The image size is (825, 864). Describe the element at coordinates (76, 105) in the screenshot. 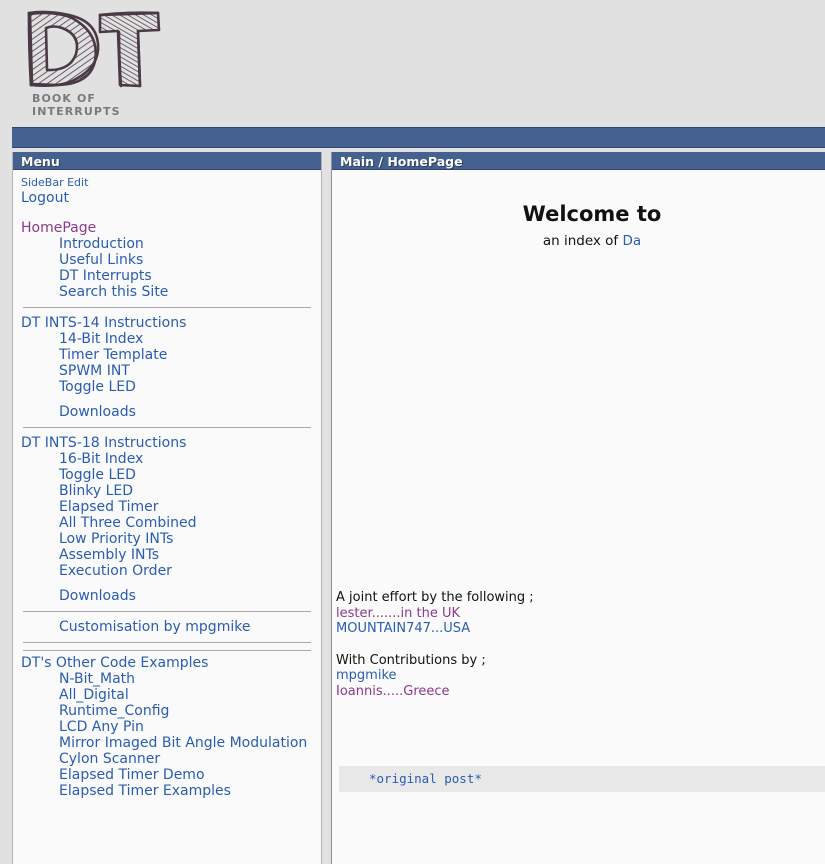

I see `logo-subtitle: BOOK OF INTERRUPTS` at that location.